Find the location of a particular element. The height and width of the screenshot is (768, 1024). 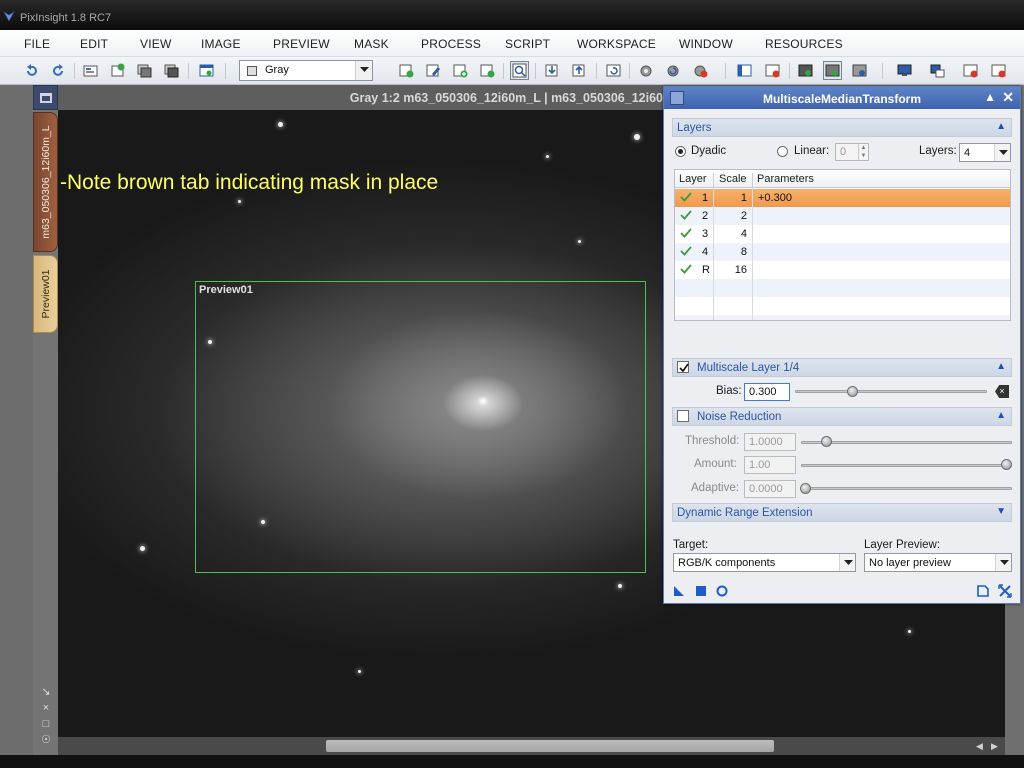

menu-window: WINDOW is located at coordinates (706, 44).